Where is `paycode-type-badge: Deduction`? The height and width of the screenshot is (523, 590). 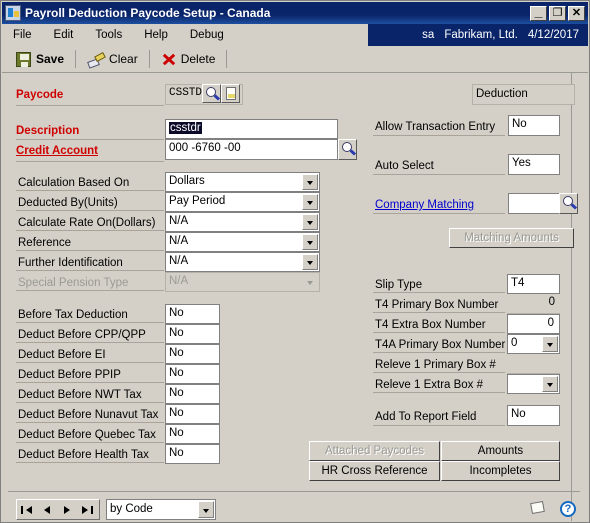 paycode-type-badge: Deduction is located at coordinates (523, 94).